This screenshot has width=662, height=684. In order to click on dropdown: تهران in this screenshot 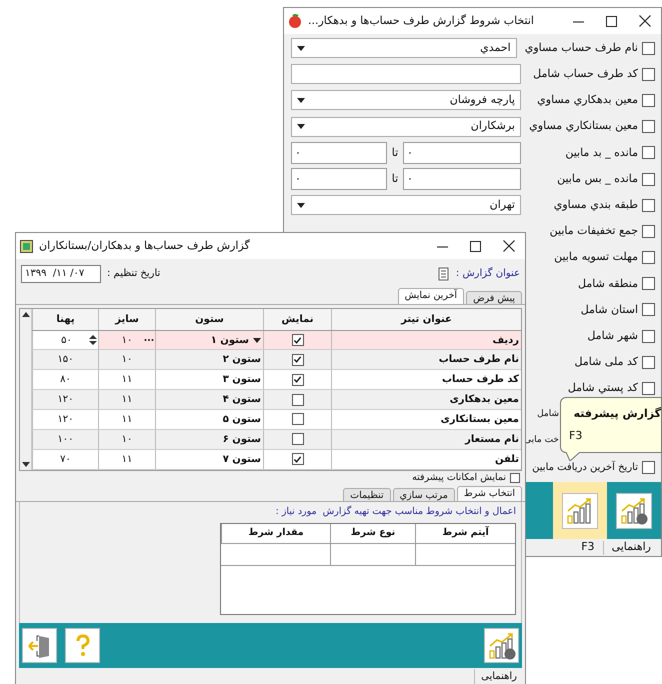, I will do `click(406, 205)`.